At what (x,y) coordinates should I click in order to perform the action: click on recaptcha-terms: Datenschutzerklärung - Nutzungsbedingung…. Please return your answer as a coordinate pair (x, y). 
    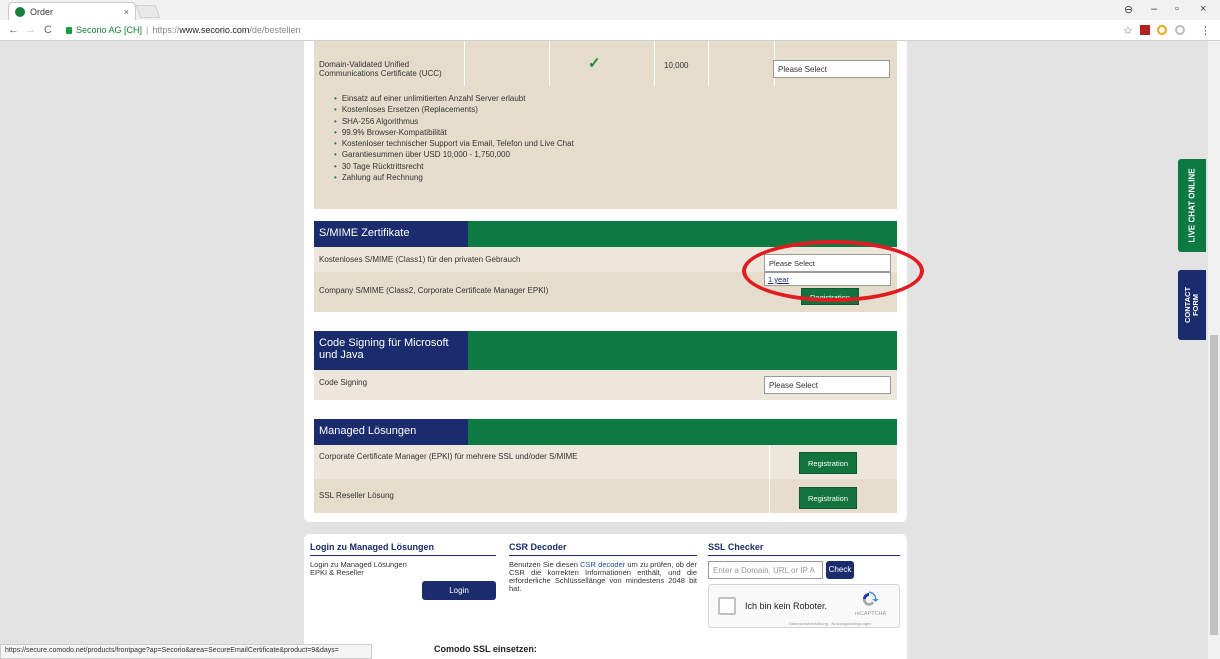
    Looking at the image, I should click on (830, 623).